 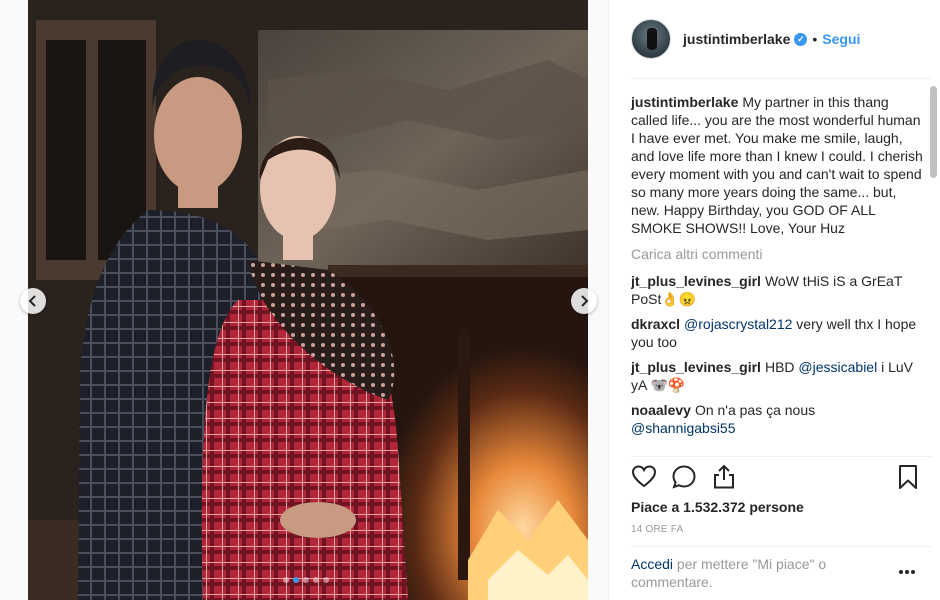 I want to click on heart-icon, so click(x=644, y=477).